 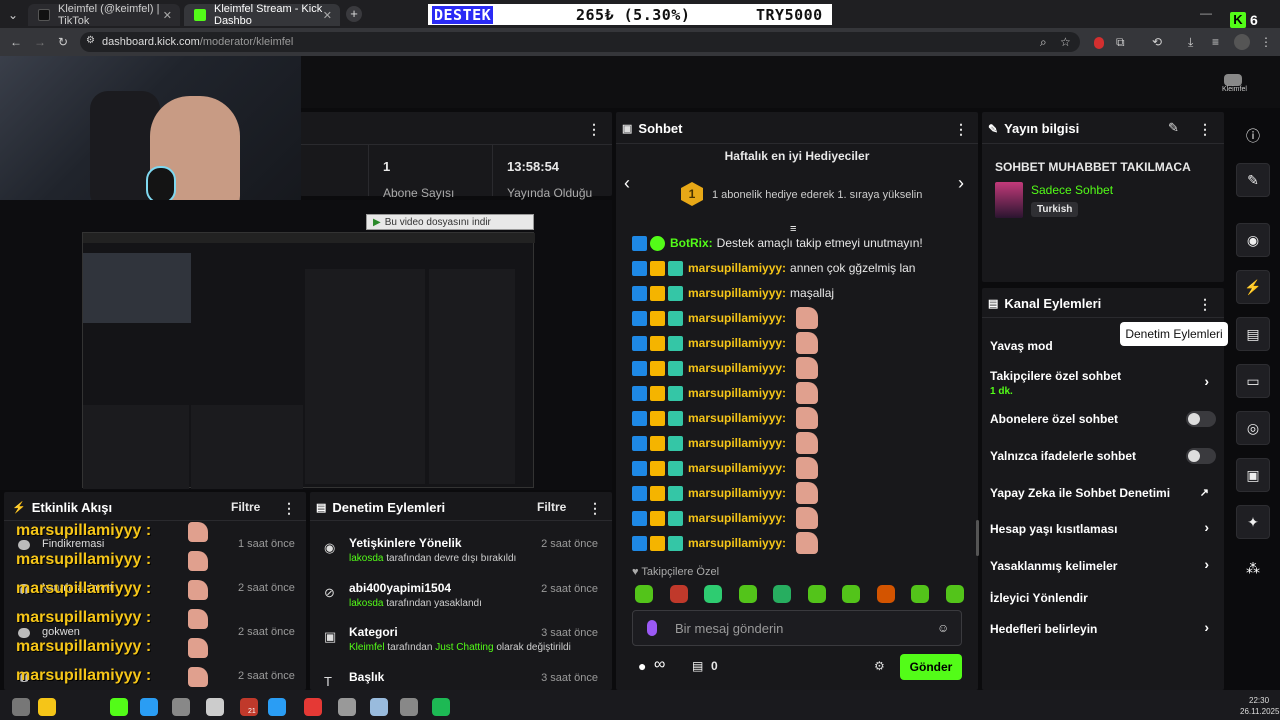 What do you see at coordinates (1233, 80) in the screenshot?
I see `gamepad-icon` at bounding box center [1233, 80].